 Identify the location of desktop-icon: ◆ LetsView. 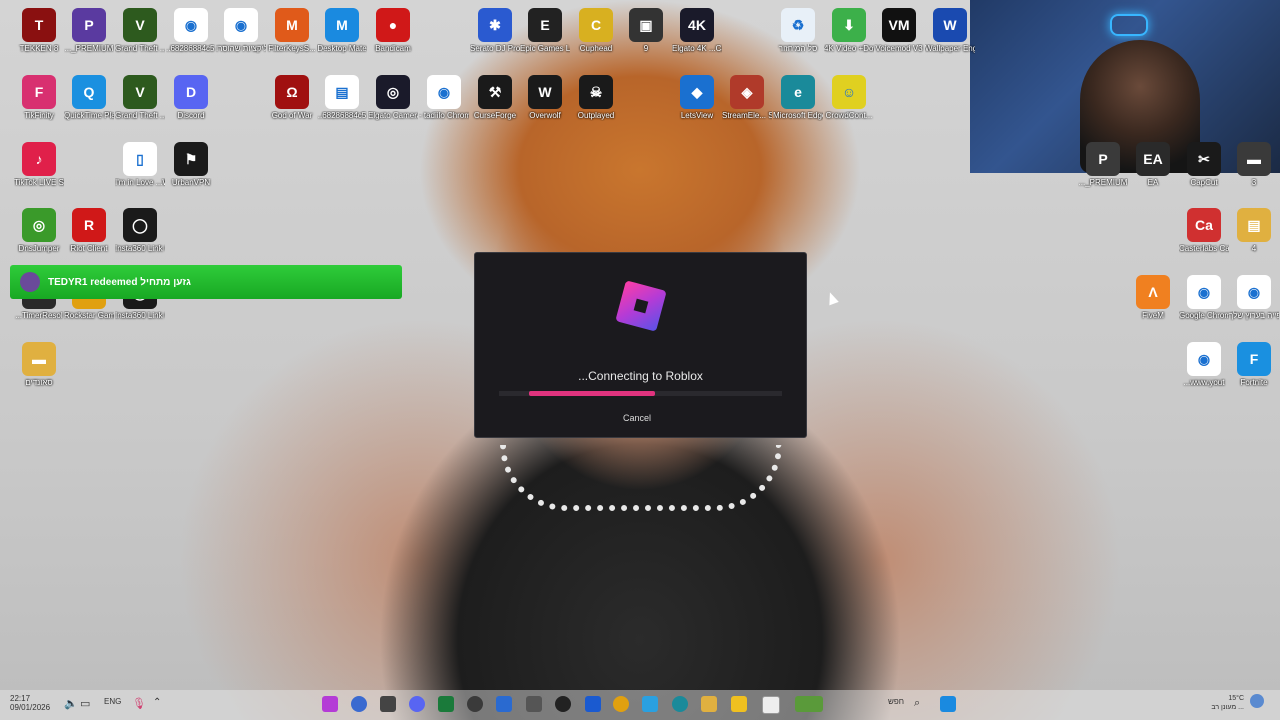
(697, 98).